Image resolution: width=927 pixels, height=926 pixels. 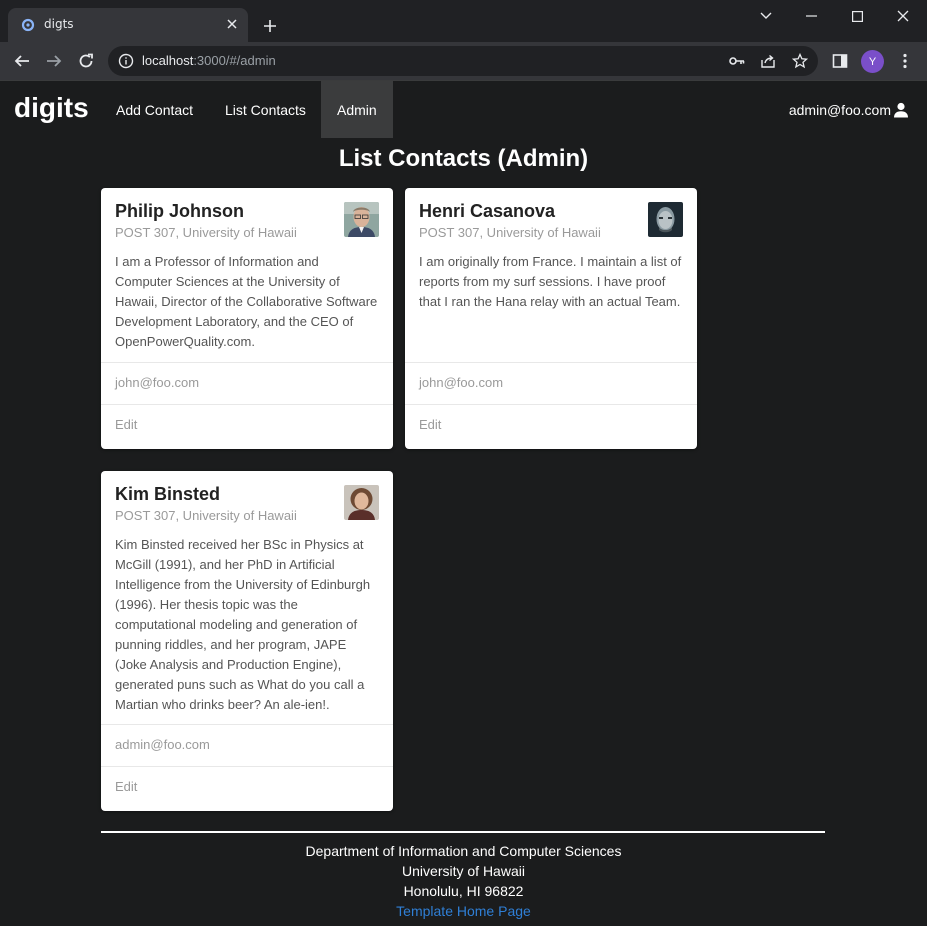 I want to click on contact-name: Philip Johnson, so click(x=179, y=211).